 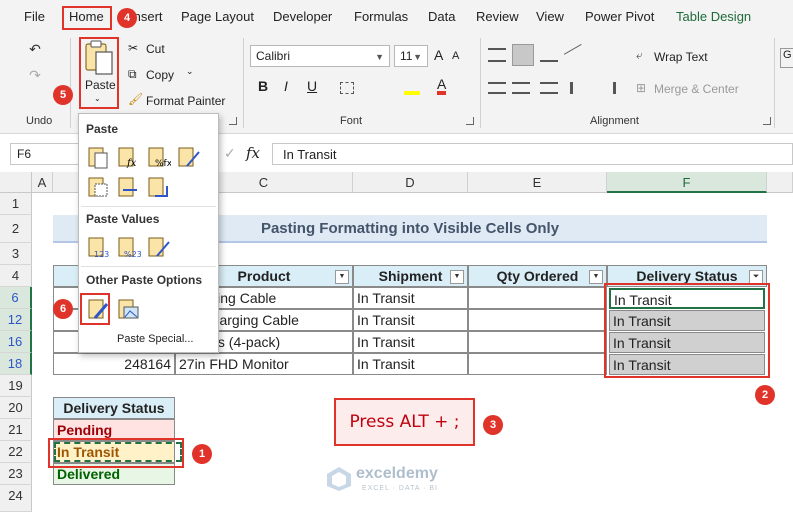 What do you see at coordinates (35, 75) in the screenshot?
I see `redo-icon: ↷` at bounding box center [35, 75].